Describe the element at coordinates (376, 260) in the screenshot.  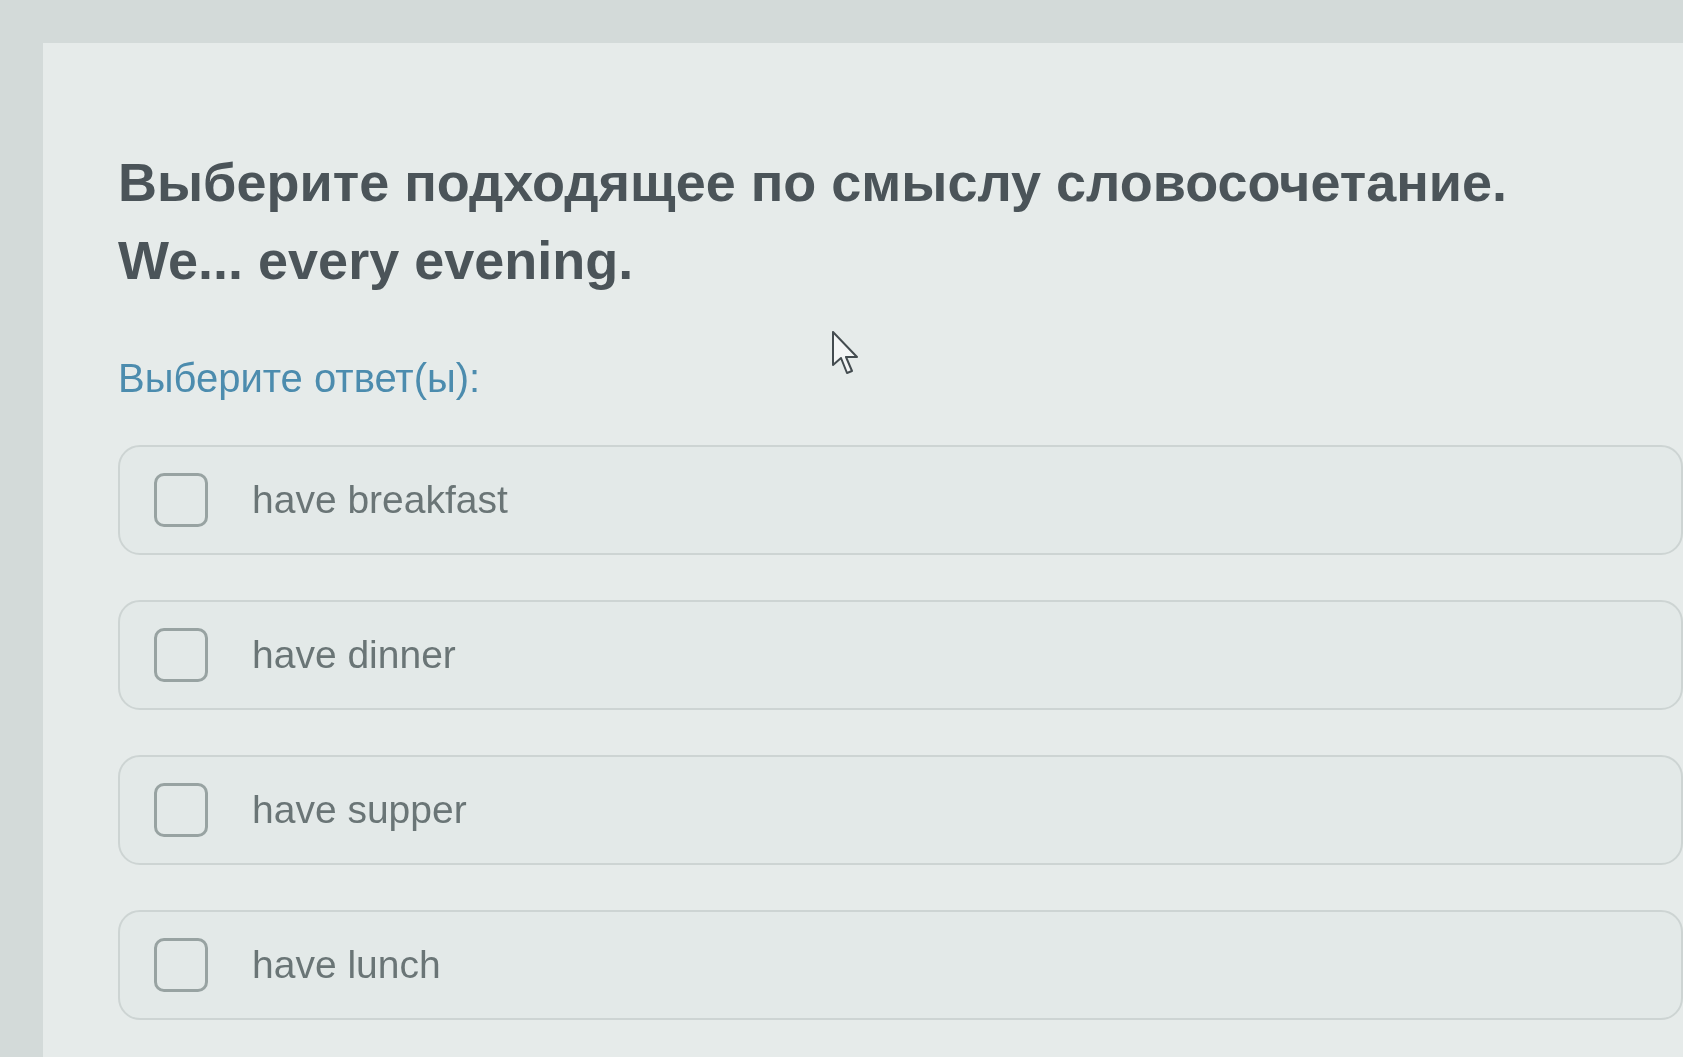
I see `question-text: We... every evening.` at that location.